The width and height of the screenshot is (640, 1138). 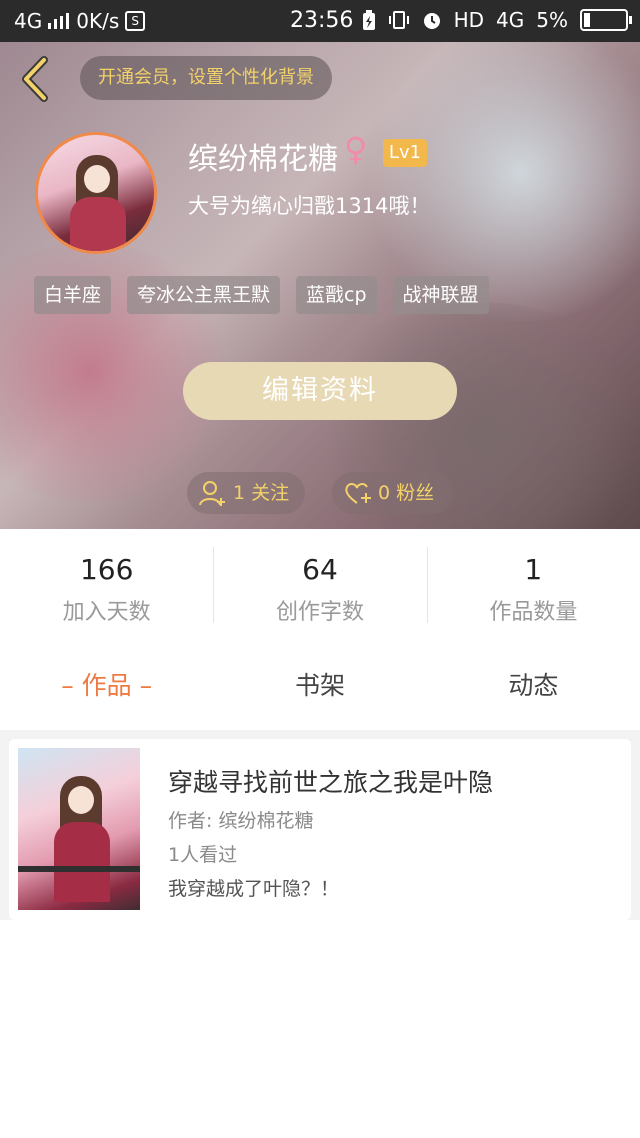 What do you see at coordinates (203, 855) in the screenshot?
I see `book-views: 1人看过` at bounding box center [203, 855].